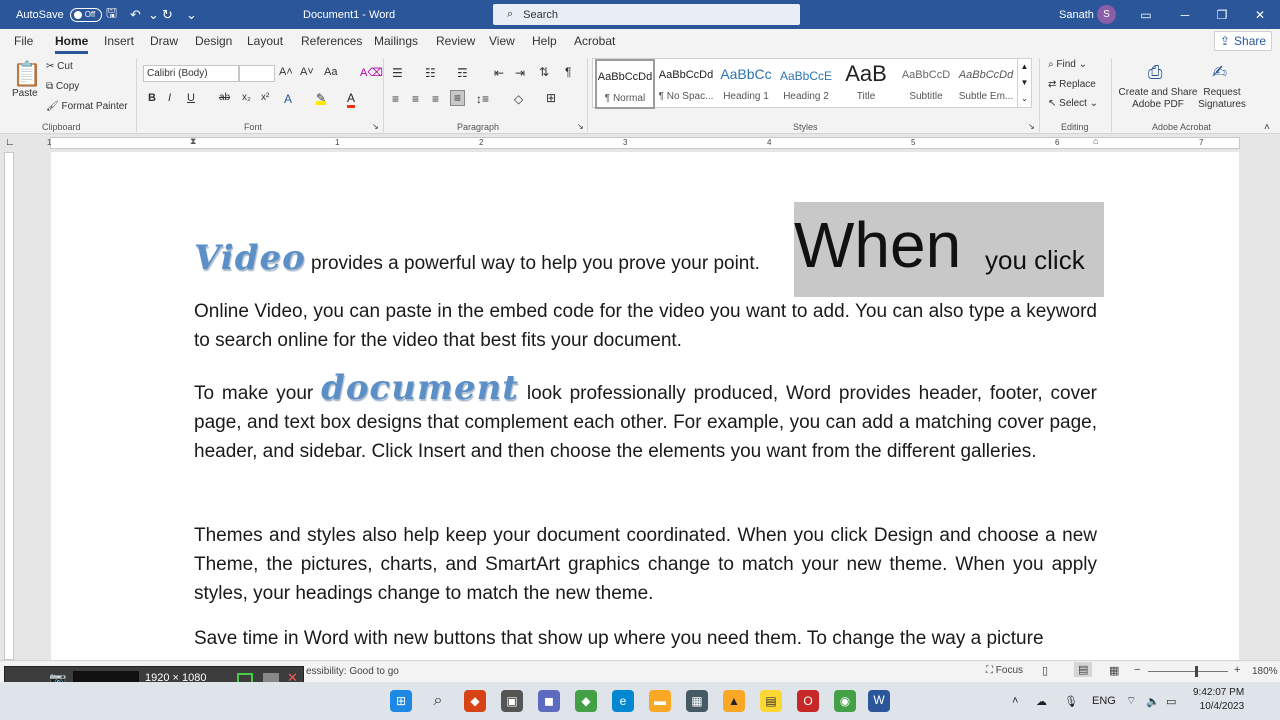 The image size is (1280, 720). Describe the element at coordinates (458, 98) in the screenshot. I see `justify-icon: ≡` at that location.